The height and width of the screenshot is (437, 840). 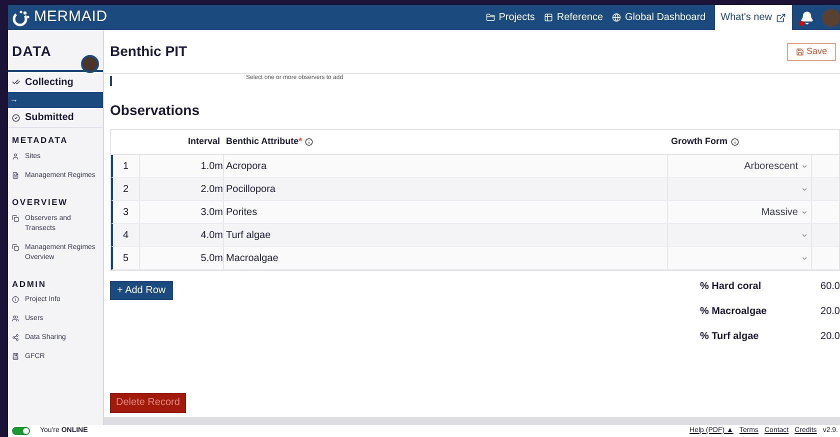 What do you see at coordinates (731, 287) in the screenshot?
I see `summary-label: % Hard coral` at bounding box center [731, 287].